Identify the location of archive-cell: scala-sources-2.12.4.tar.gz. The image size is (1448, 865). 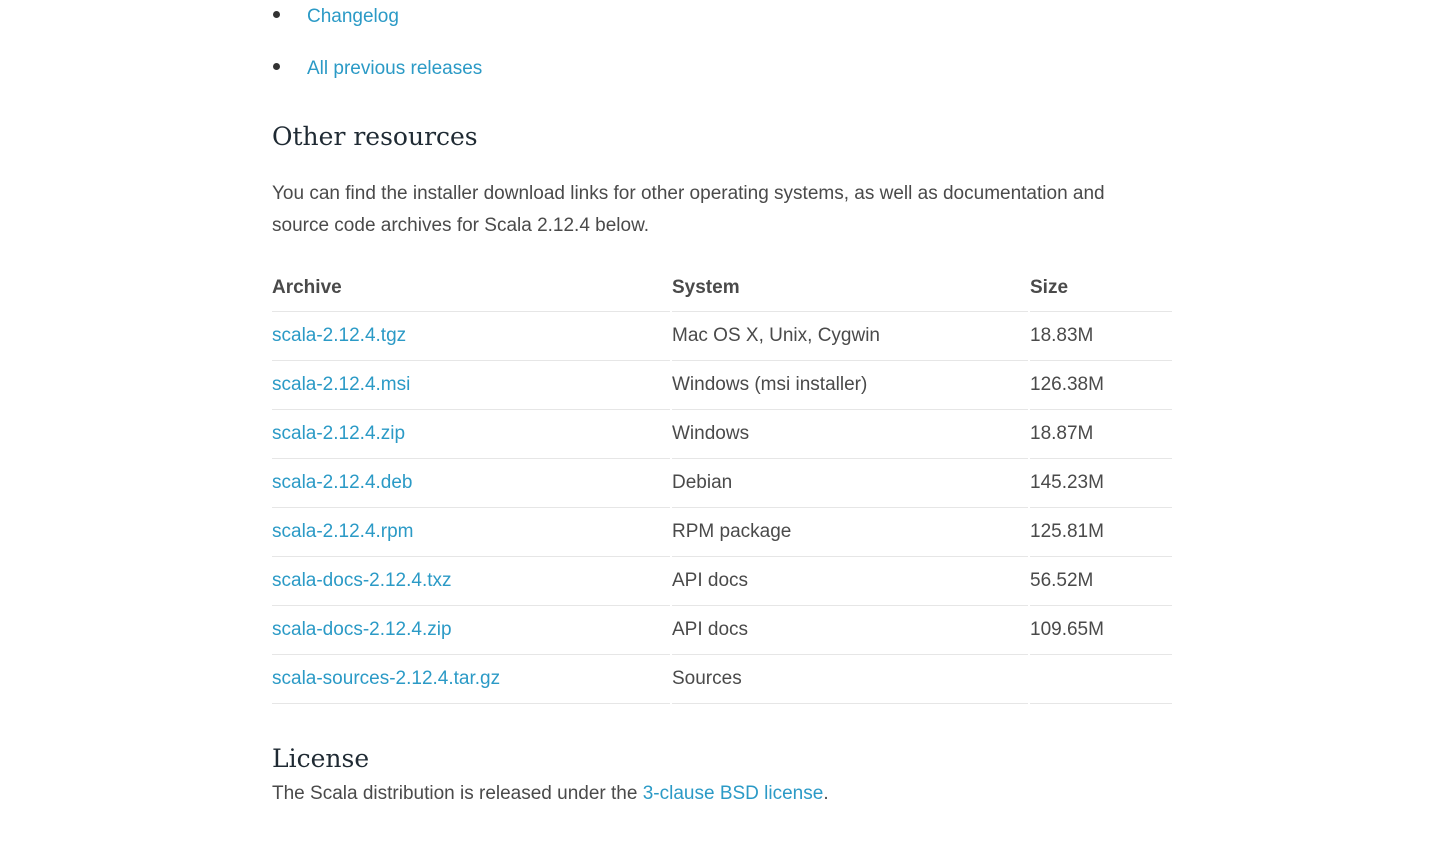
(471, 679).